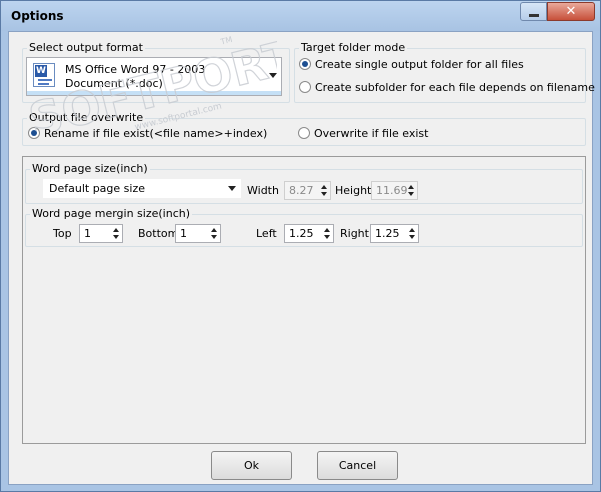 This screenshot has width=601, height=492. I want to click on right-margin-stepper: 1.25, so click(394, 233).